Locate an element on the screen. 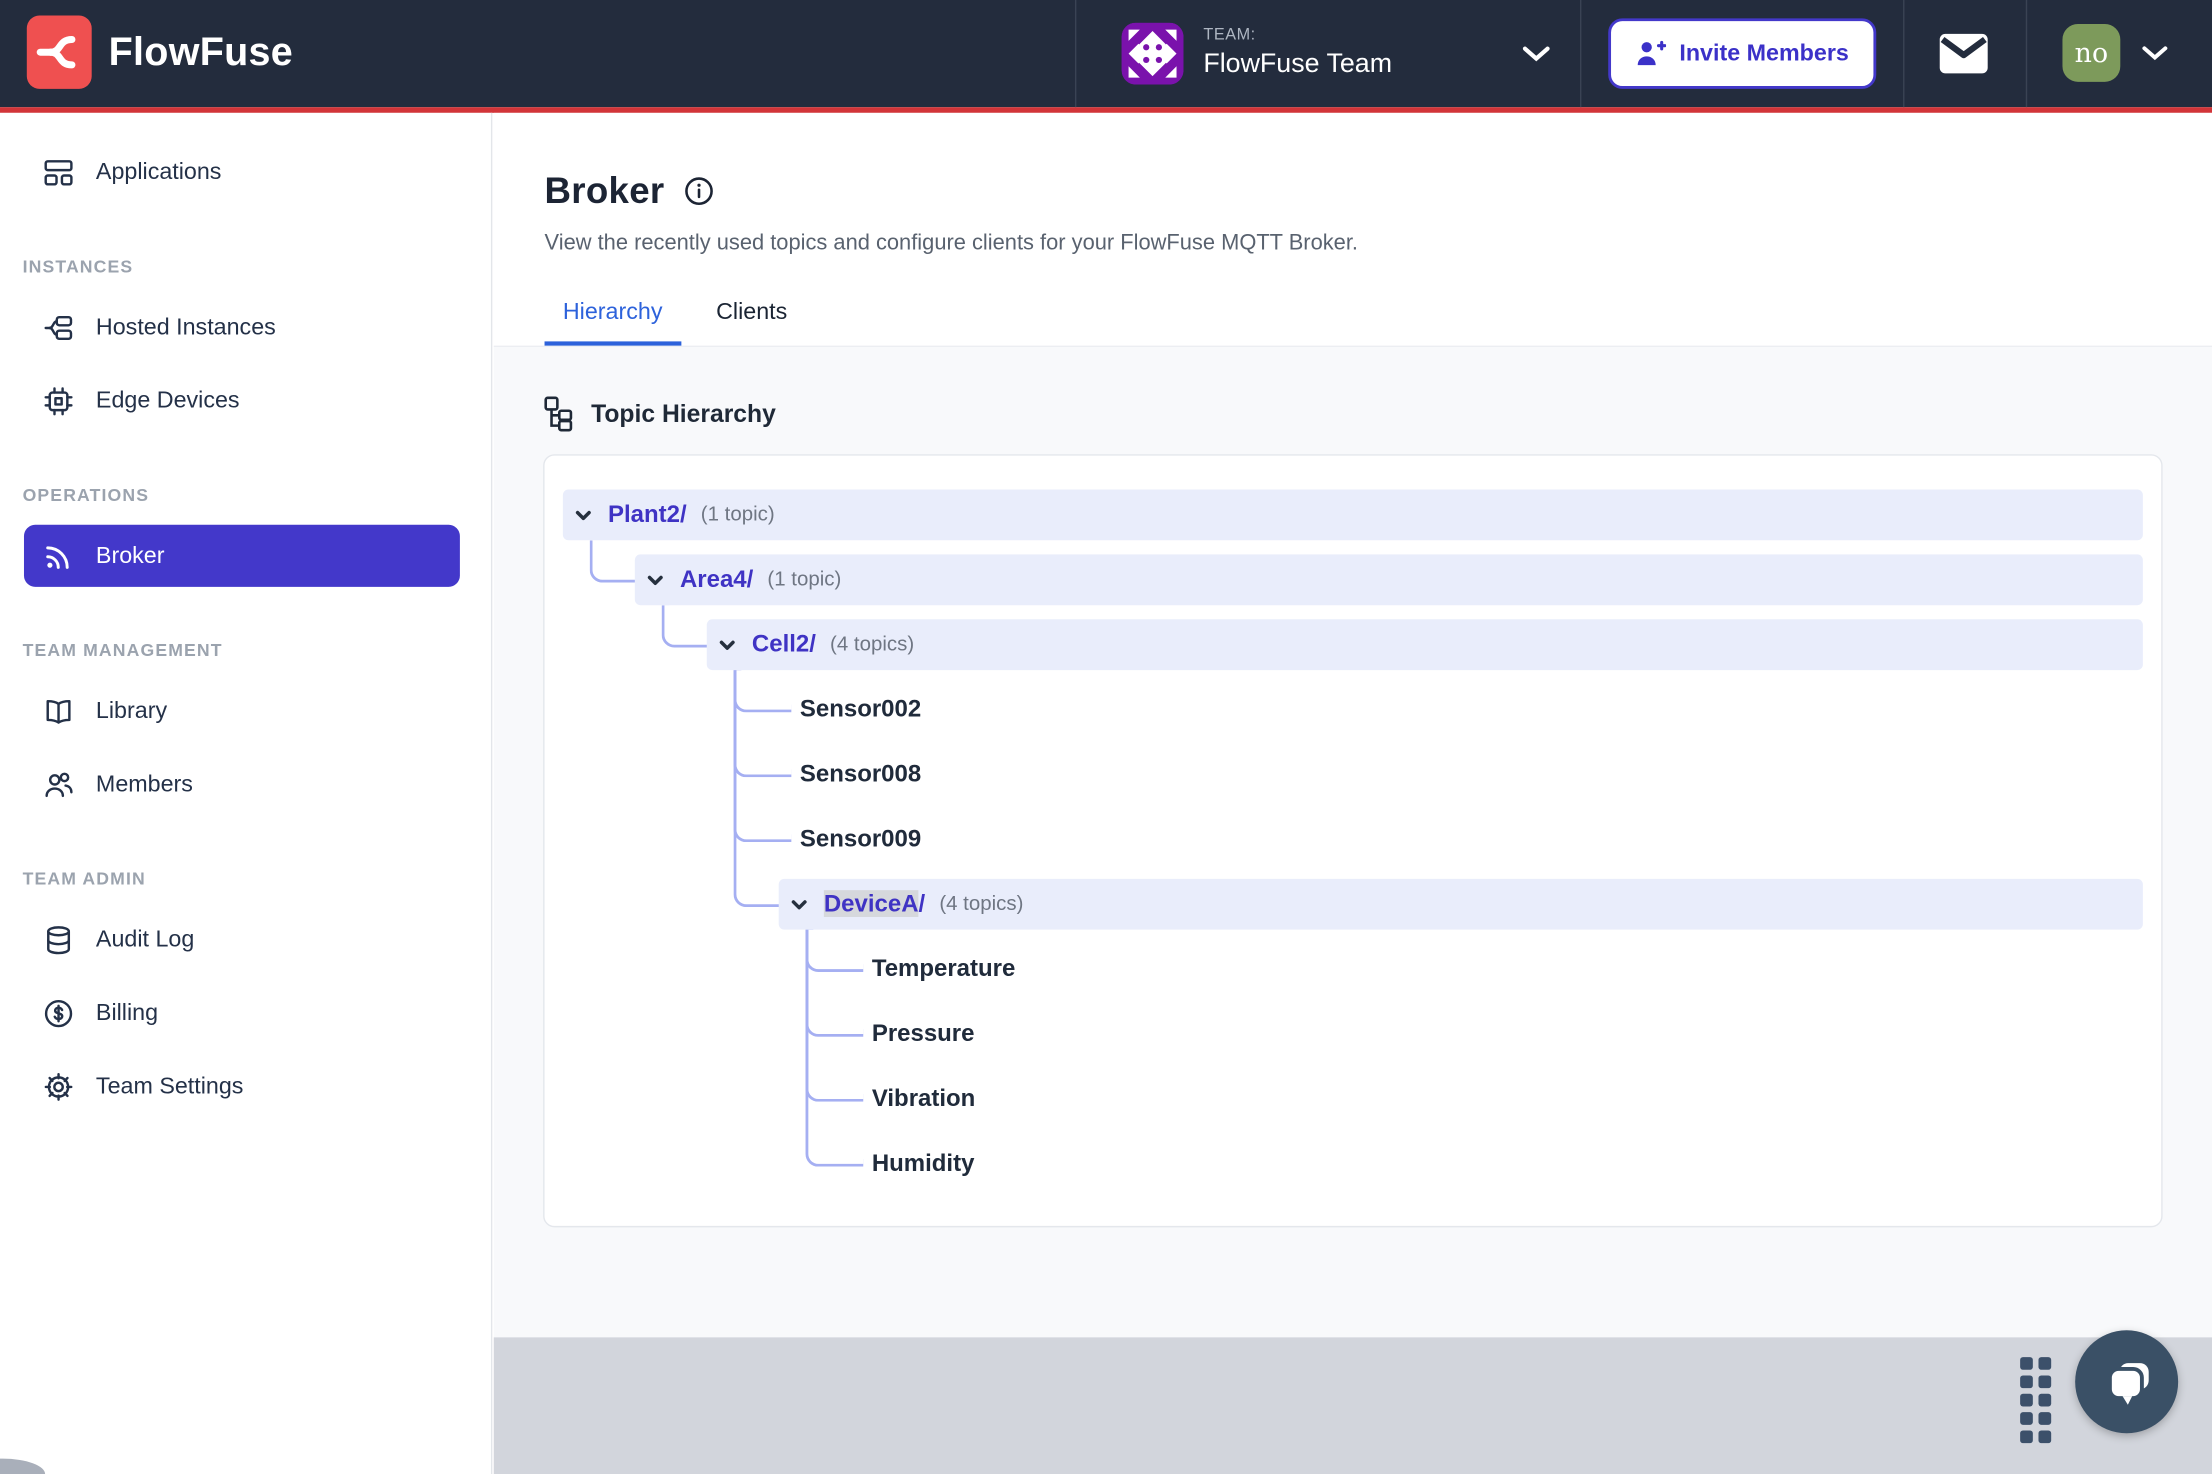  sidebar-item-hosted-instances: Hosted Instances is located at coordinates (245, 327).